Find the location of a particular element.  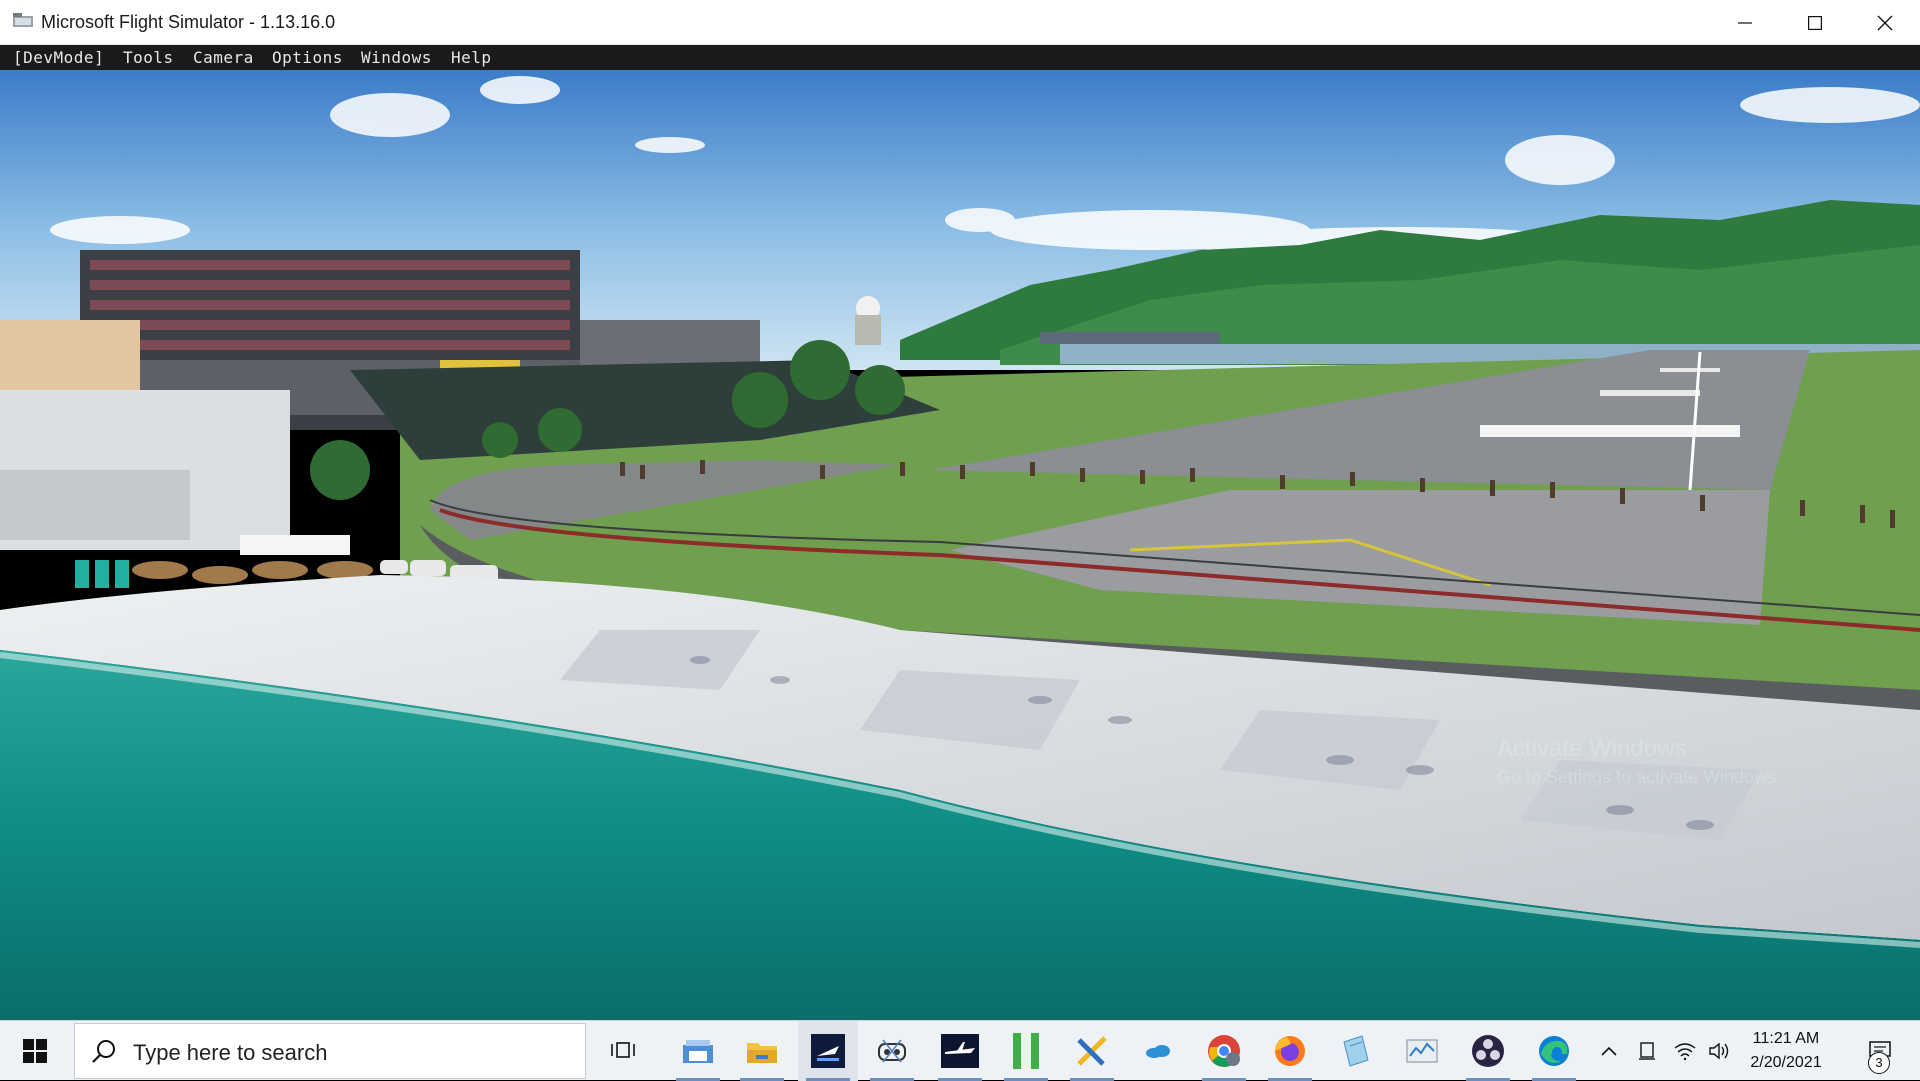

clock-time: 11:21 AM is located at coordinates (1786, 1038).